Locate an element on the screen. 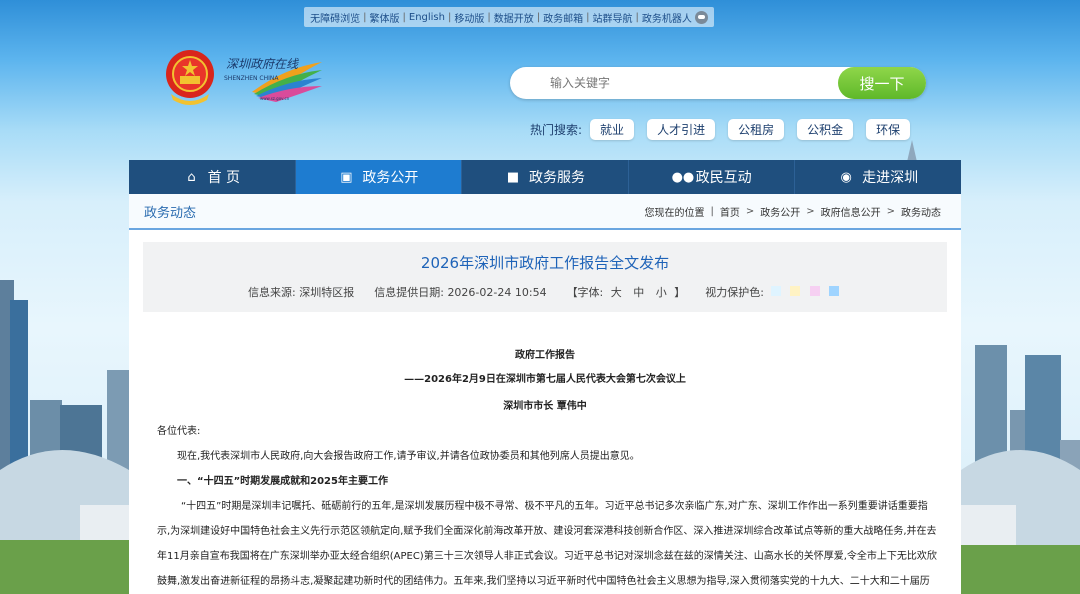 Image resolution: width=1080 pixels, height=594 pixels. nav-gov-affairs: ▣ 政务公开 is located at coordinates (379, 177).